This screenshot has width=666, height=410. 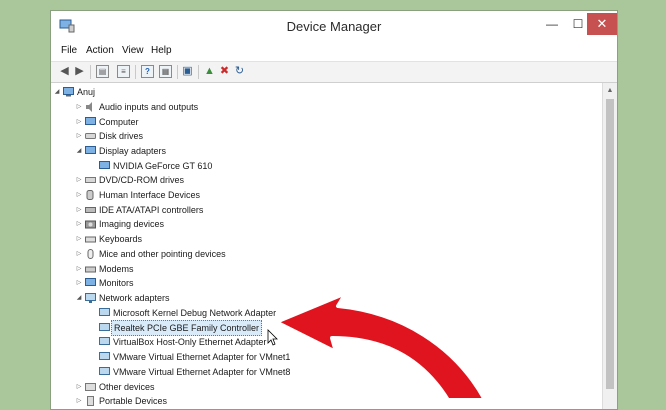 I want to click on tree-child-label: Microsoft Kernel Debug Network Adapter, so click(x=195, y=313).